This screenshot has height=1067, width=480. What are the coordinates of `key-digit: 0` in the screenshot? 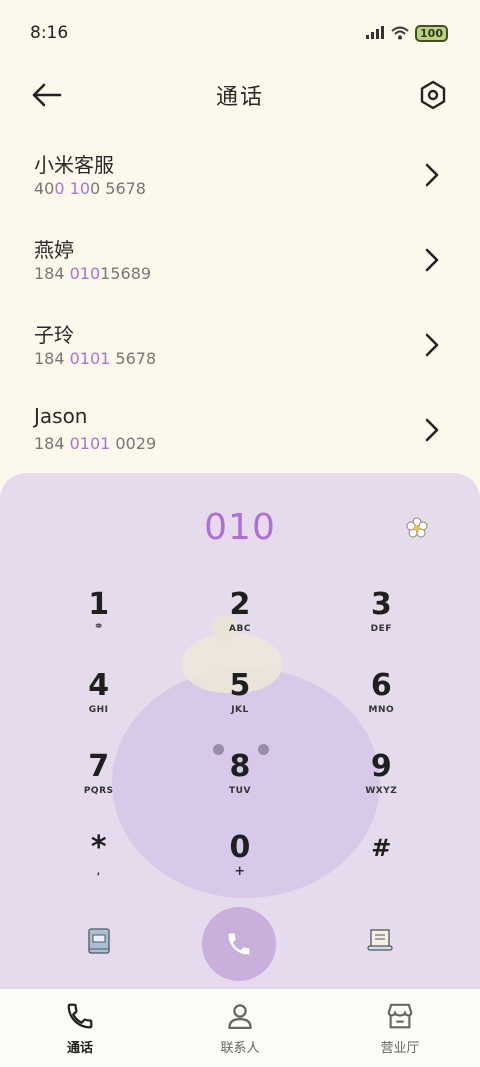 It's located at (240, 847).